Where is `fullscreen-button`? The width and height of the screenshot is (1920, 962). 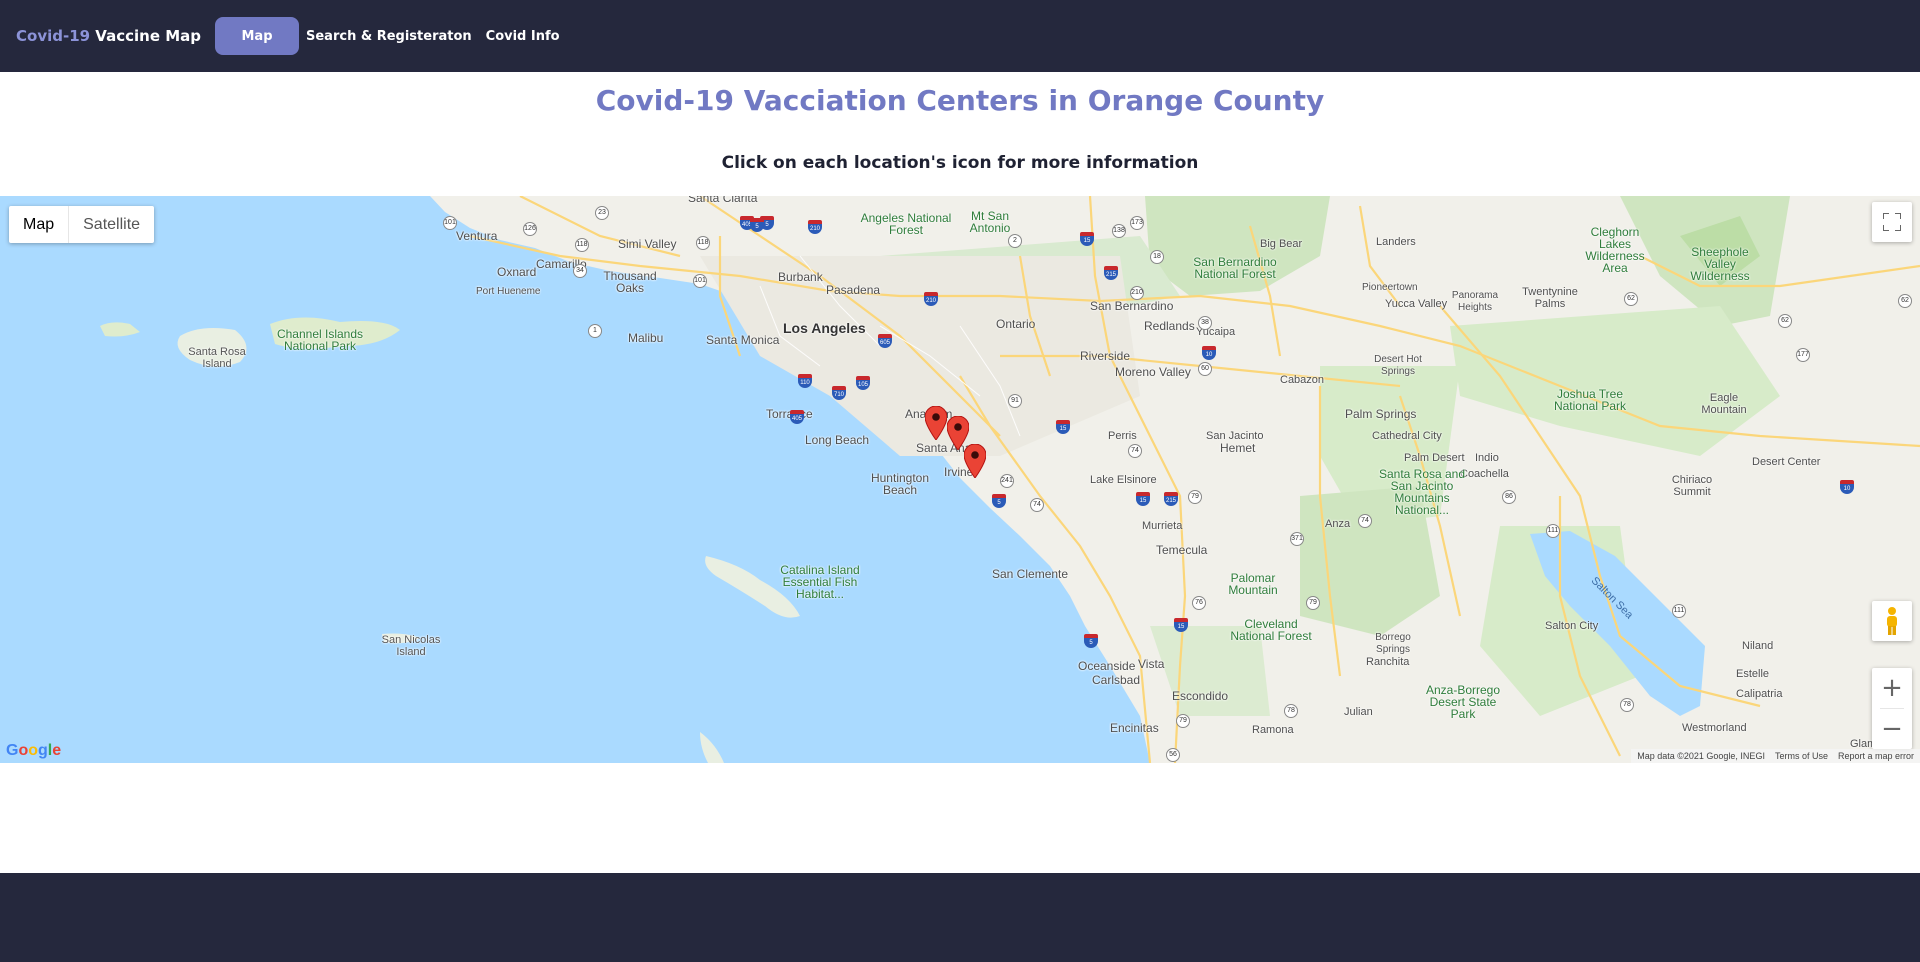 fullscreen-button is located at coordinates (1892, 222).